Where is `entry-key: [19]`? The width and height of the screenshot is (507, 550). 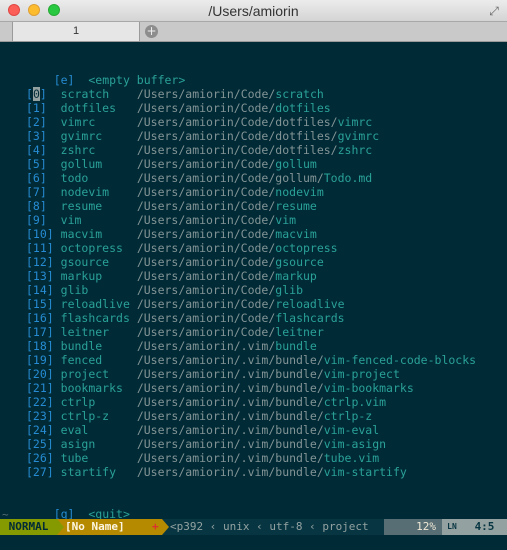 entry-key: [19] is located at coordinates (40, 360).